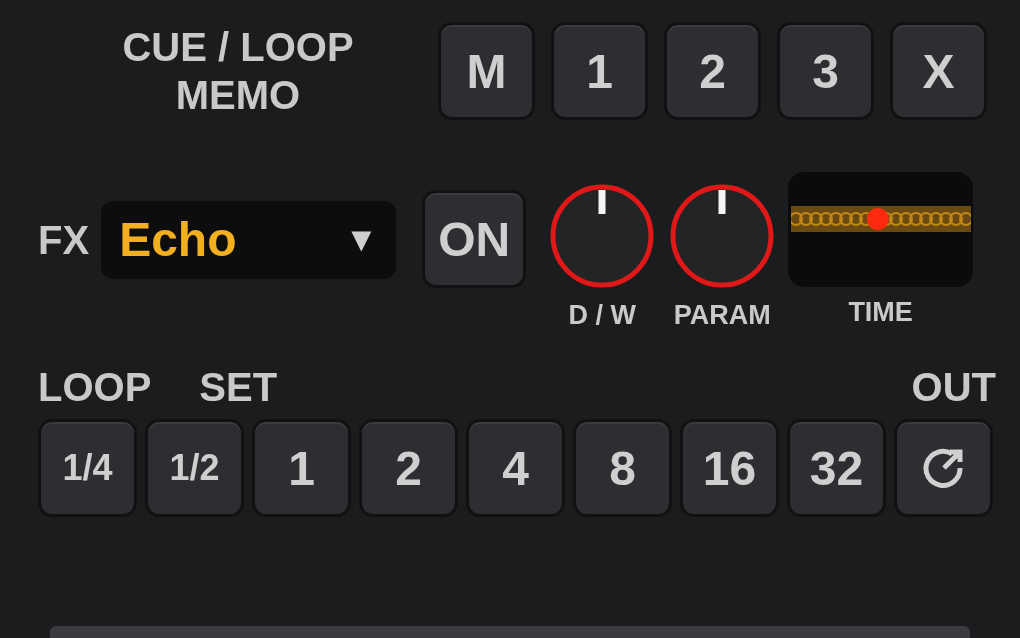 The width and height of the screenshot is (1020, 638). Describe the element at coordinates (599, 71) in the screenshot. I see `memo-button: 1` at that location.